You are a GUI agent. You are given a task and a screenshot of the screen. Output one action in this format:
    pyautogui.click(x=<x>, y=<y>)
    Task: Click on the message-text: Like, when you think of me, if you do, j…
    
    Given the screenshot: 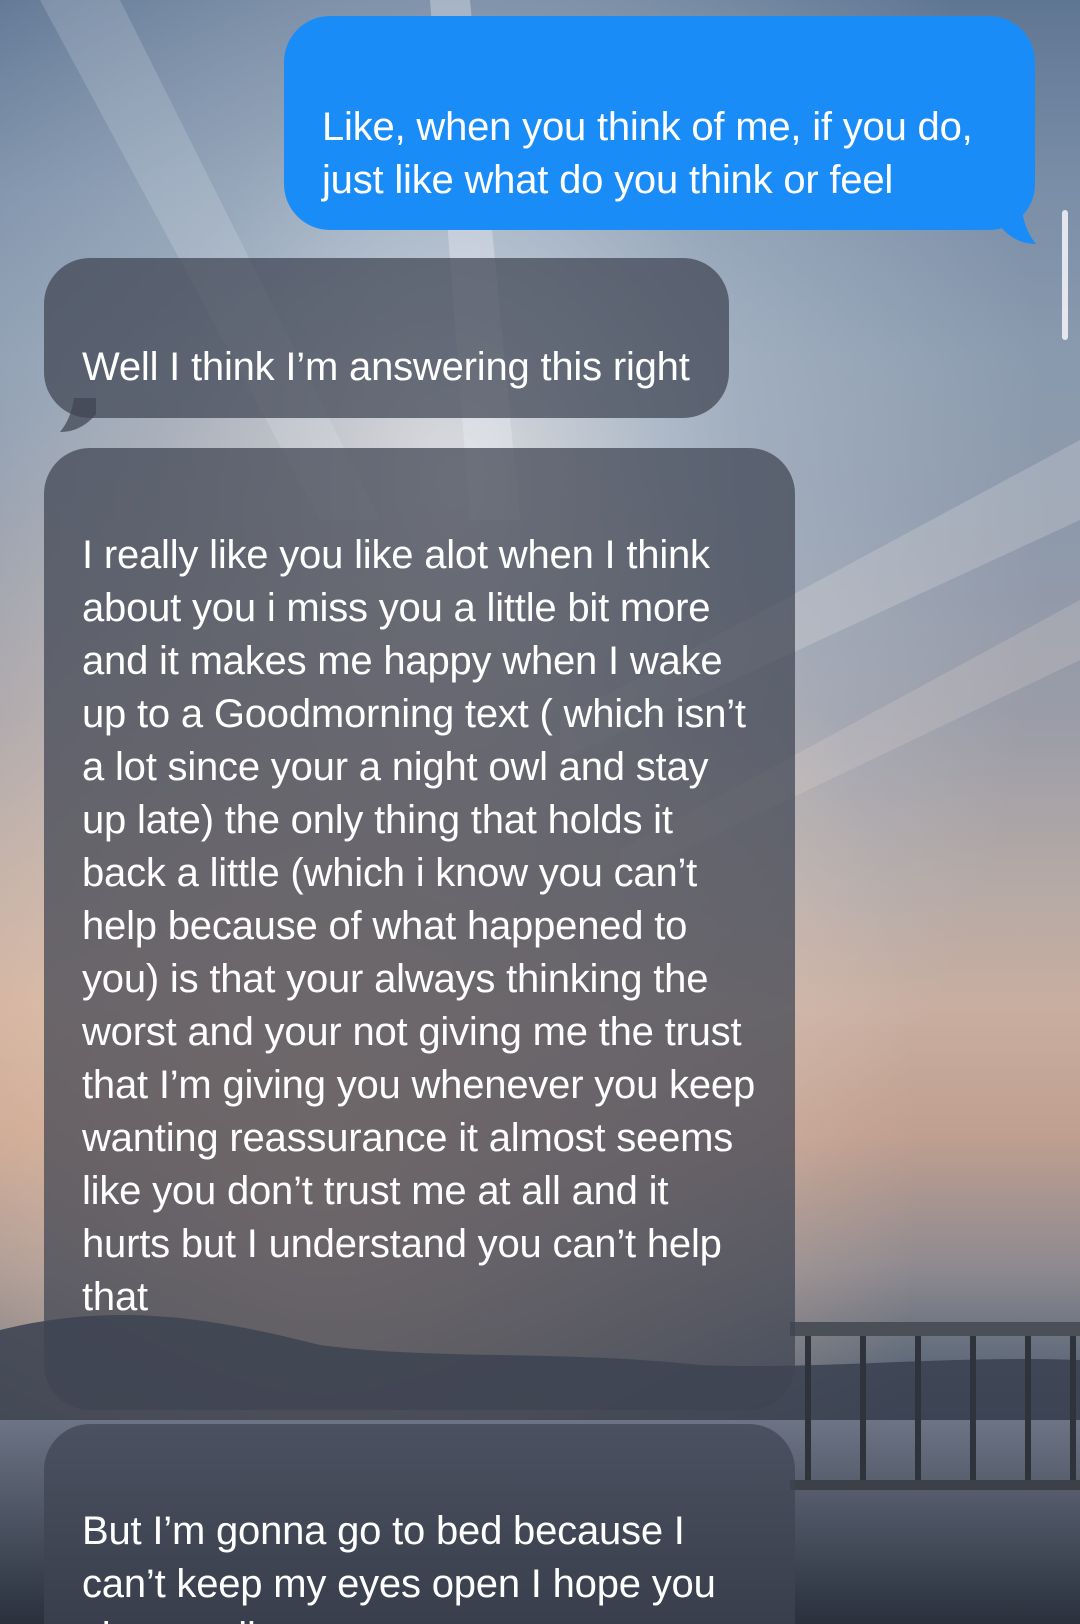 What is the action you would take?
    pyautogui.click(x=647, y=153)
    